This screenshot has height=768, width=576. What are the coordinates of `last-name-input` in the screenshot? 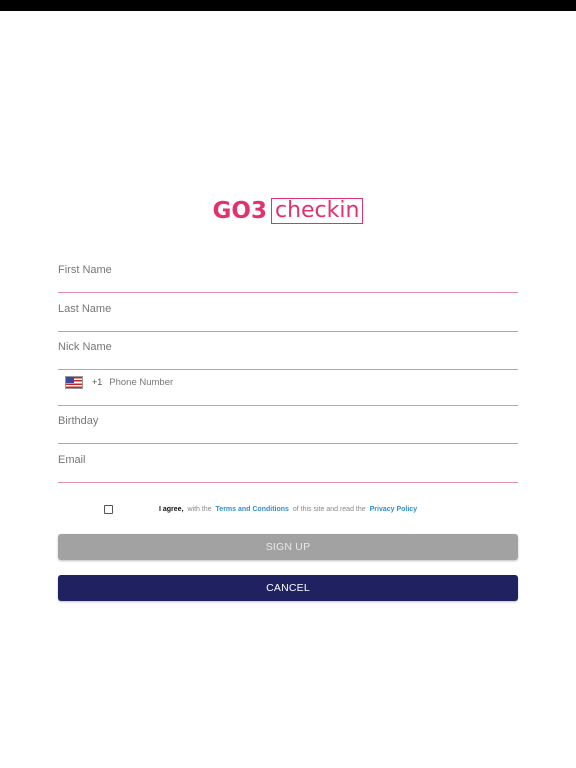 It's located at (288, 309).